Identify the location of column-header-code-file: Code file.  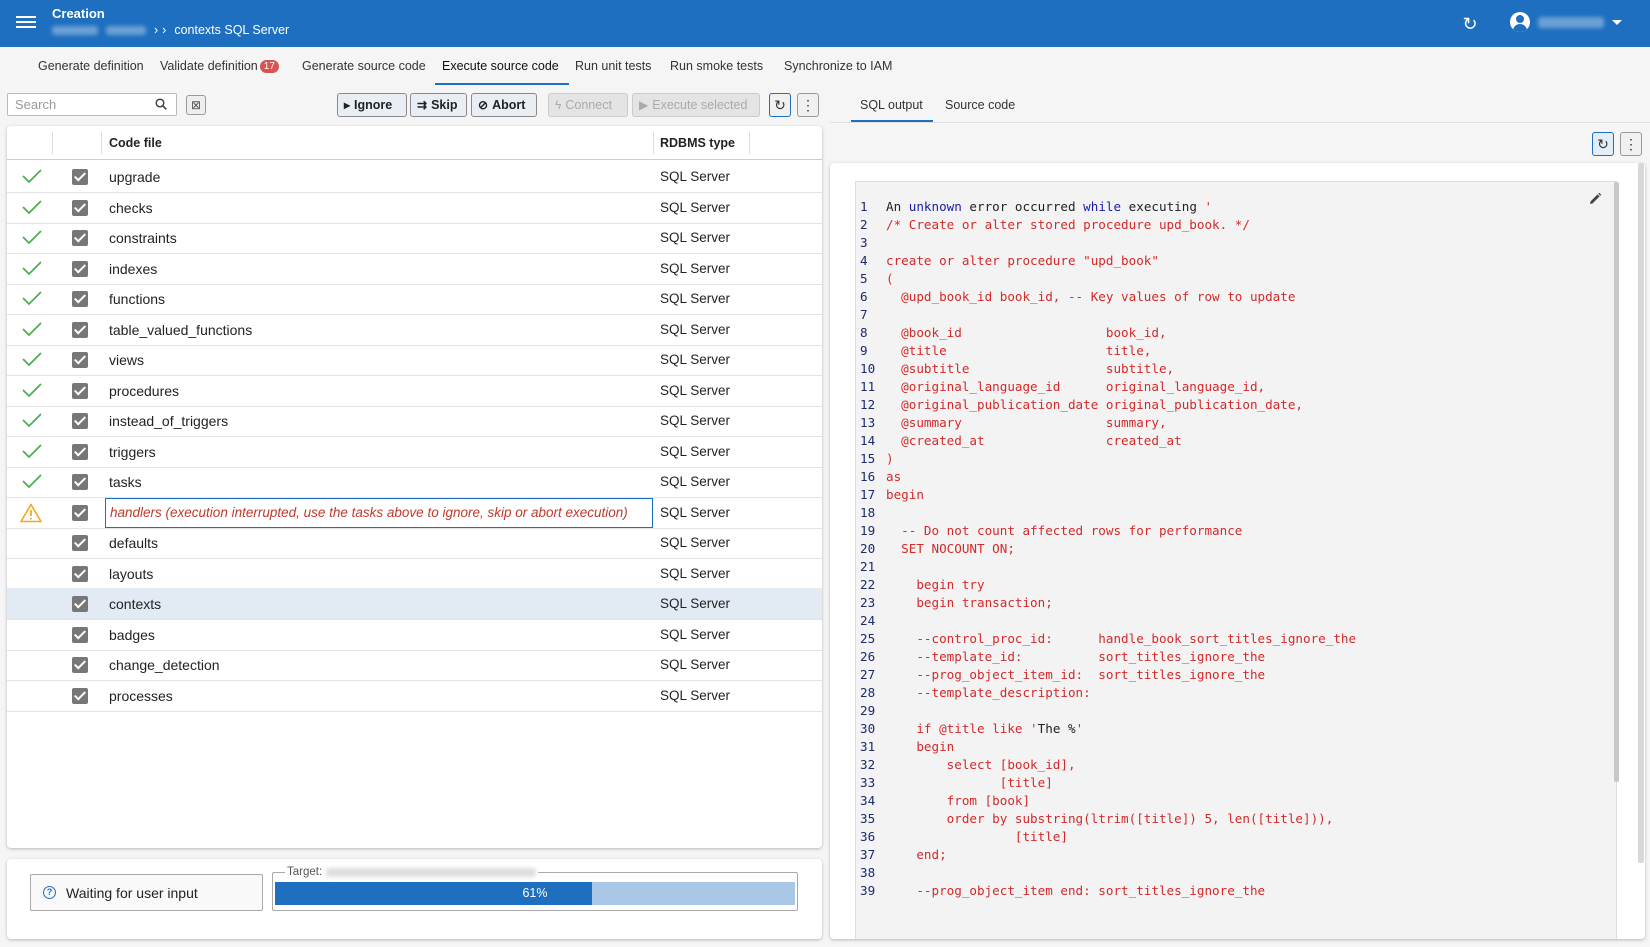
(135, 143).